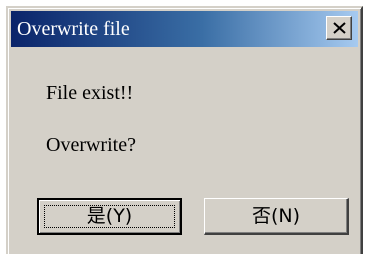  I want to click on no-button: 否(N), so click(276, 216).